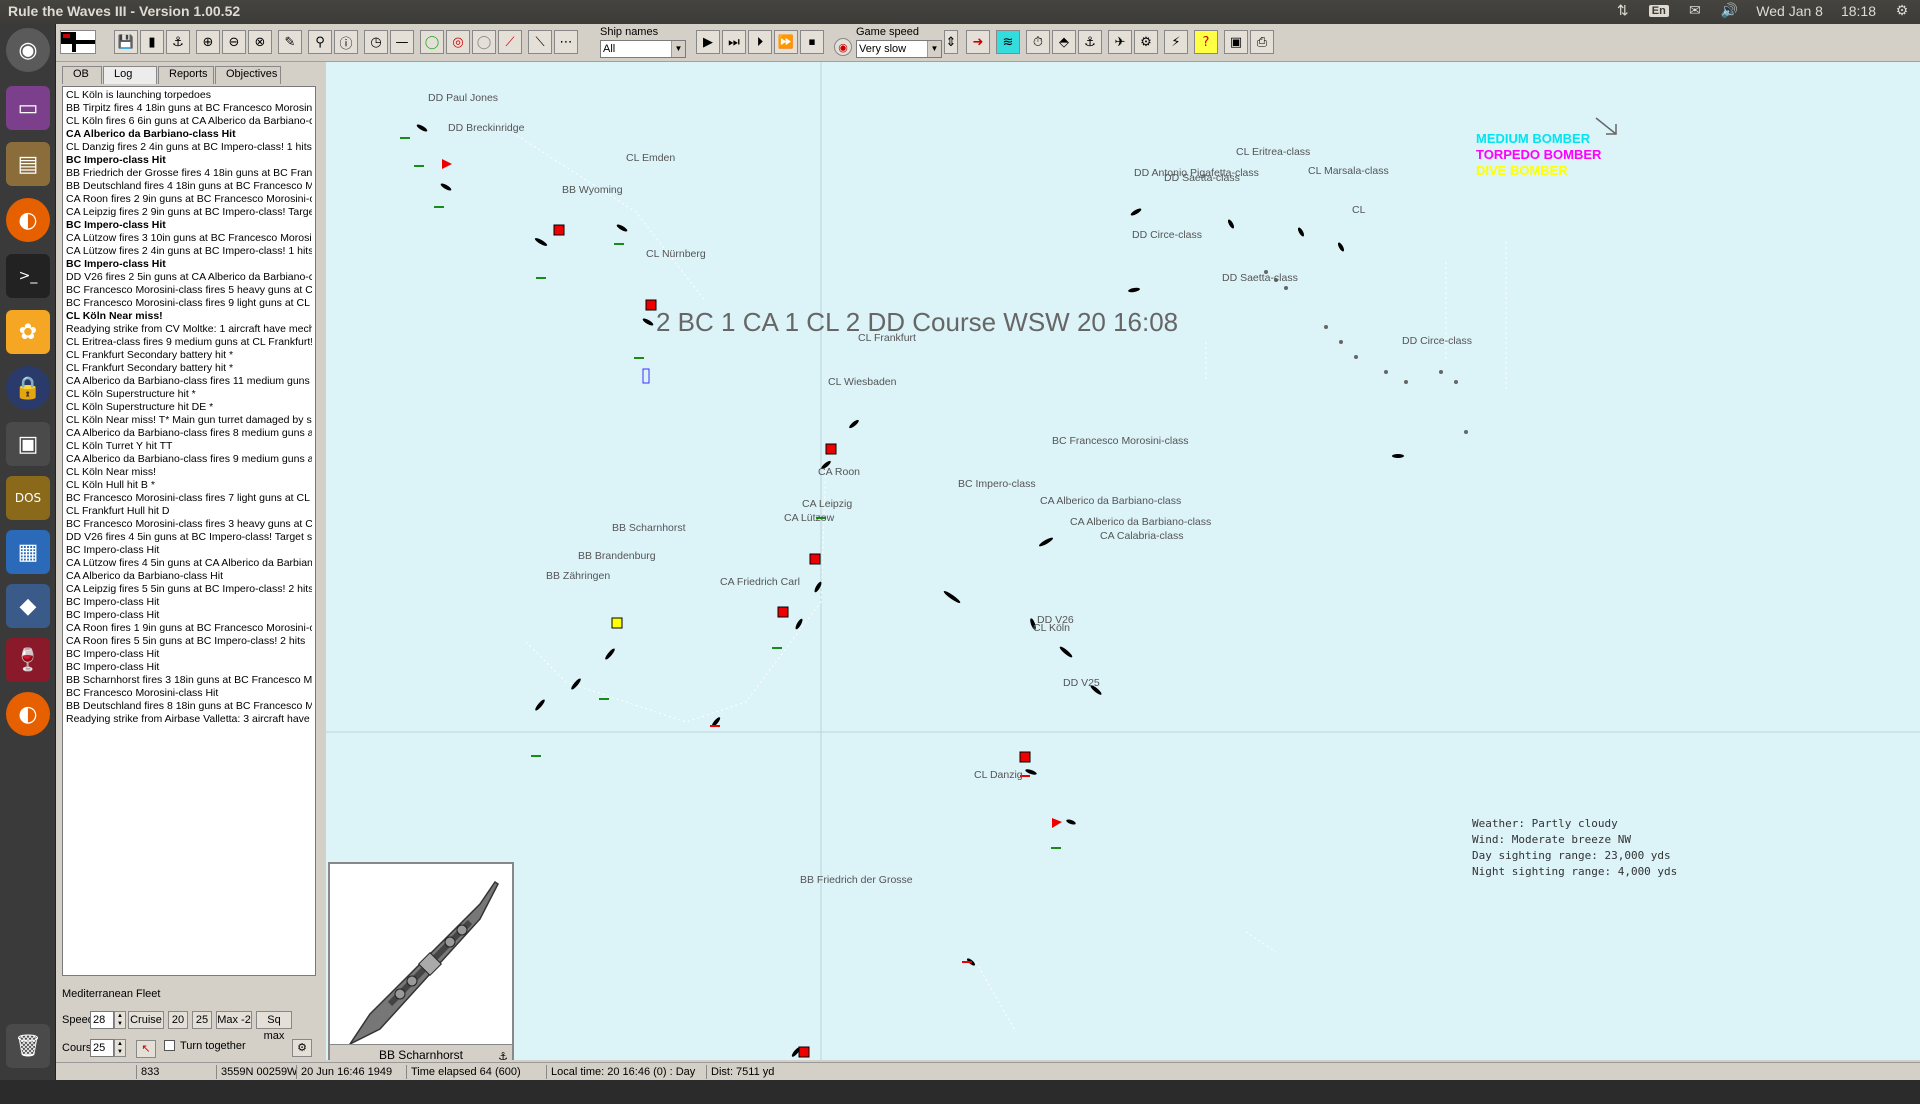 This screenshot has width=1920, height=1104. Describe the element at coordinates (178, 1020) in the screenshot. I see `speed-20-button: 20` at that location.